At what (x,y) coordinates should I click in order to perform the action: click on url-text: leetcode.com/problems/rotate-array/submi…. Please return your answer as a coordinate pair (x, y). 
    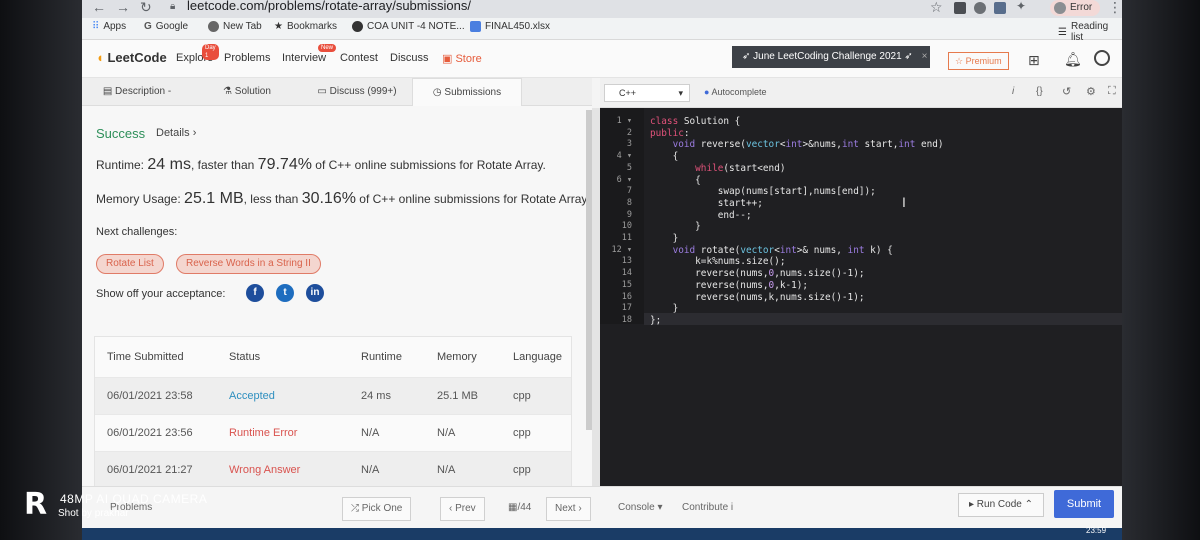
    Looking at the image, I should click on (329, 6).